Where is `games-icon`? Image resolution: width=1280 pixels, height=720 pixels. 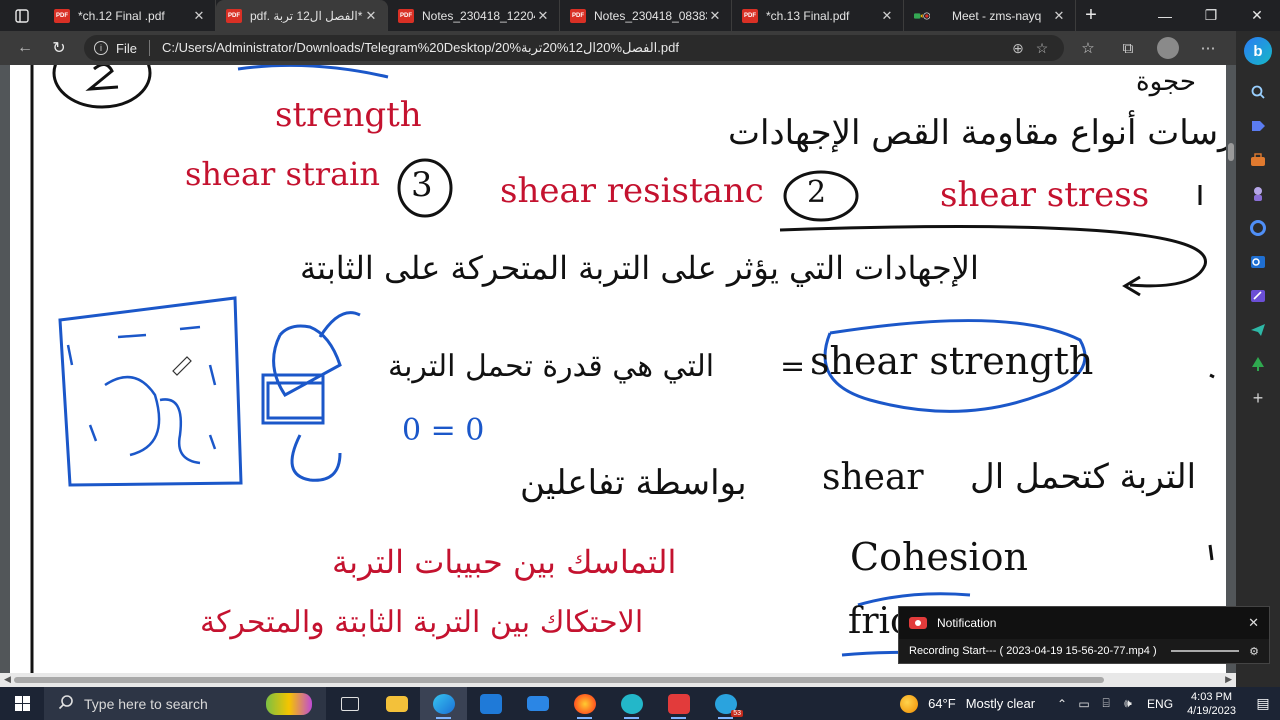 games-icon is located at coordinates (1258, 194).